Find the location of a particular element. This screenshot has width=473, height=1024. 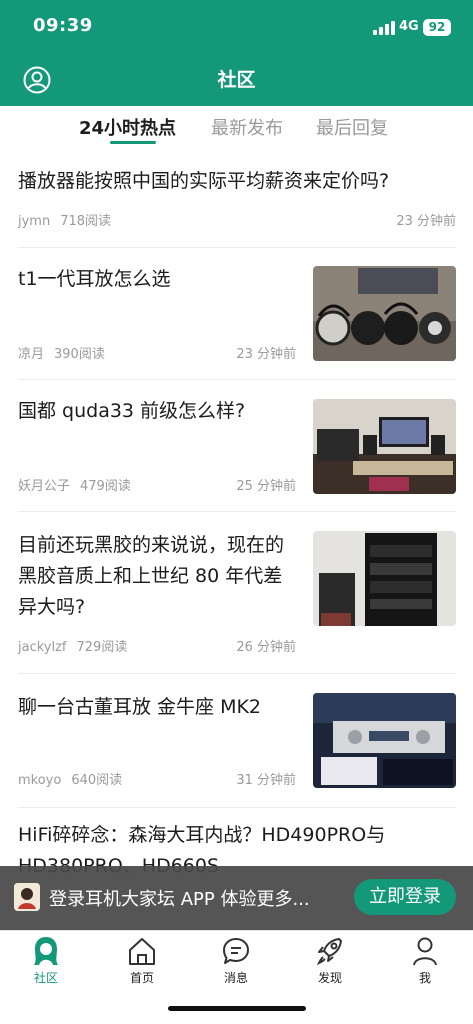

post-title: 聊一台古董耳放 金牛座 MK2 is located at coordinates (158, 707).